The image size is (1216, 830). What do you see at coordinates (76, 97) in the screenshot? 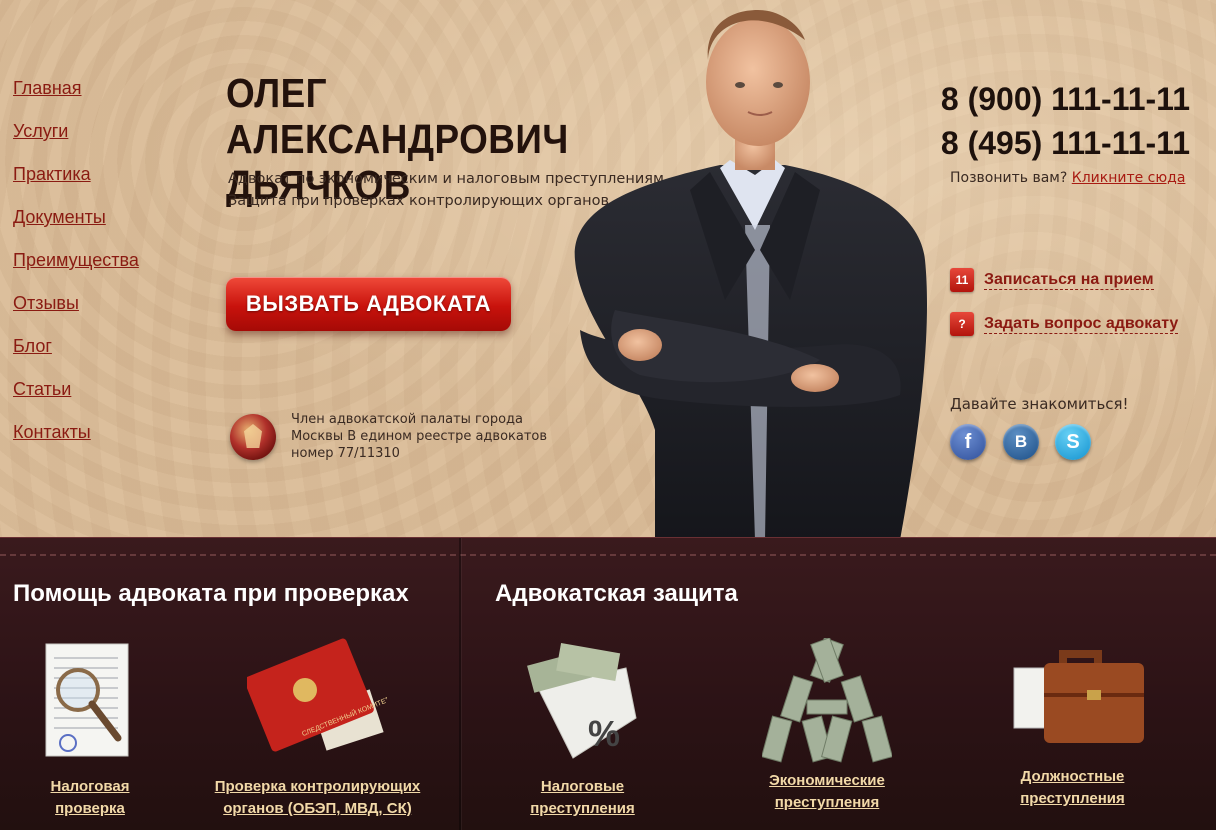
I see `nav-item-home: Главная` at bounding box center [76, 97].